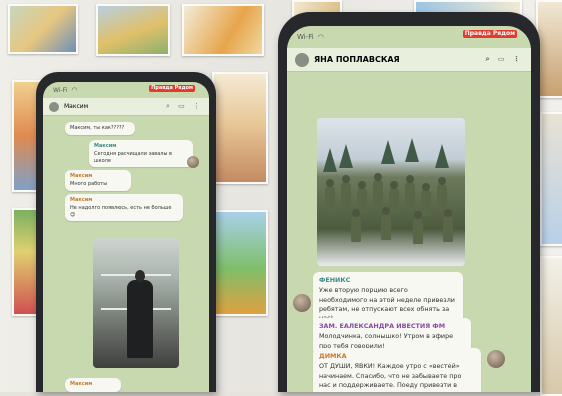 This screenshot has width=562, height=396. What do you see at coordinates (133, 157) in the screenshot?
I see `message-text: Сегодня расчищали завалы в школе` at bounding box center [133, 157].